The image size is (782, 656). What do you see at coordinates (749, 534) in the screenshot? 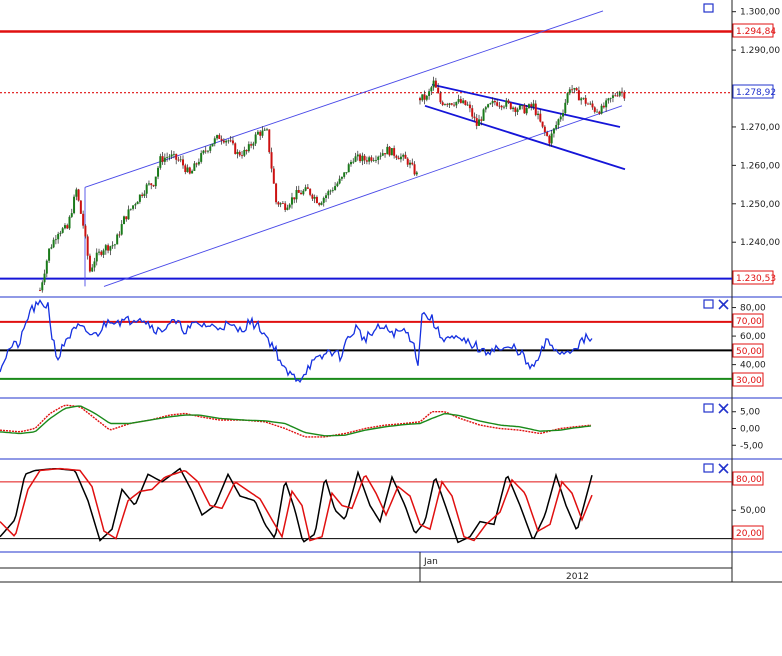
I see `stoch-lower-label: 20,00` at bounding box center [749, 534].